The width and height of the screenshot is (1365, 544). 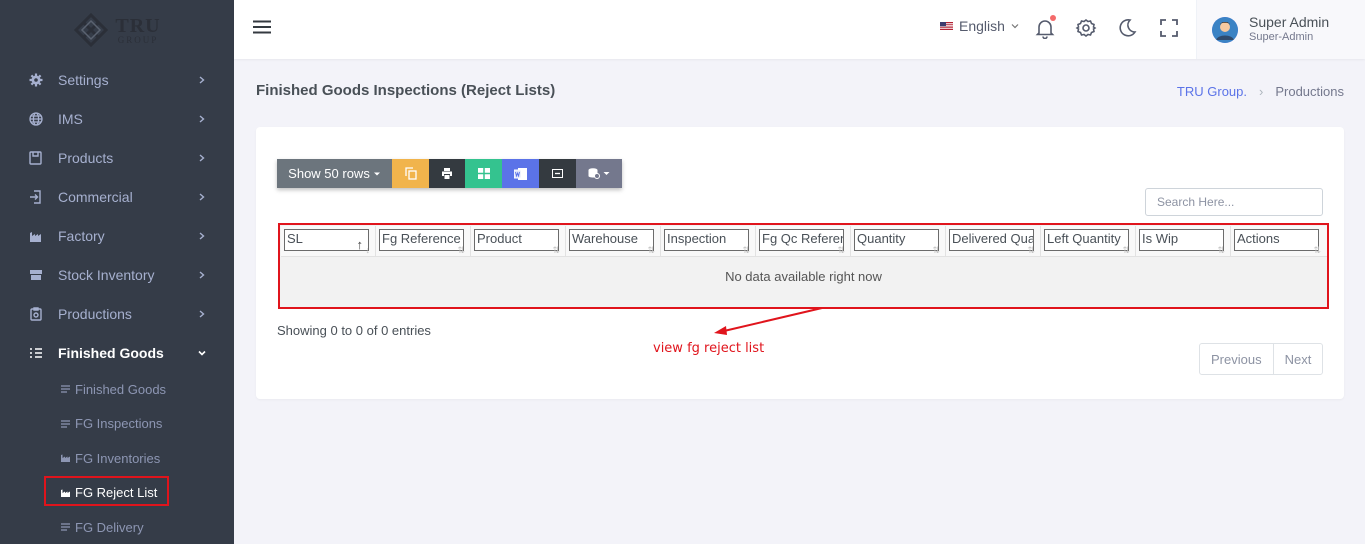 I want to click on column-header-fg-qc-reference: Fg Qc Reference ⇅, so click(x=803, y=241).